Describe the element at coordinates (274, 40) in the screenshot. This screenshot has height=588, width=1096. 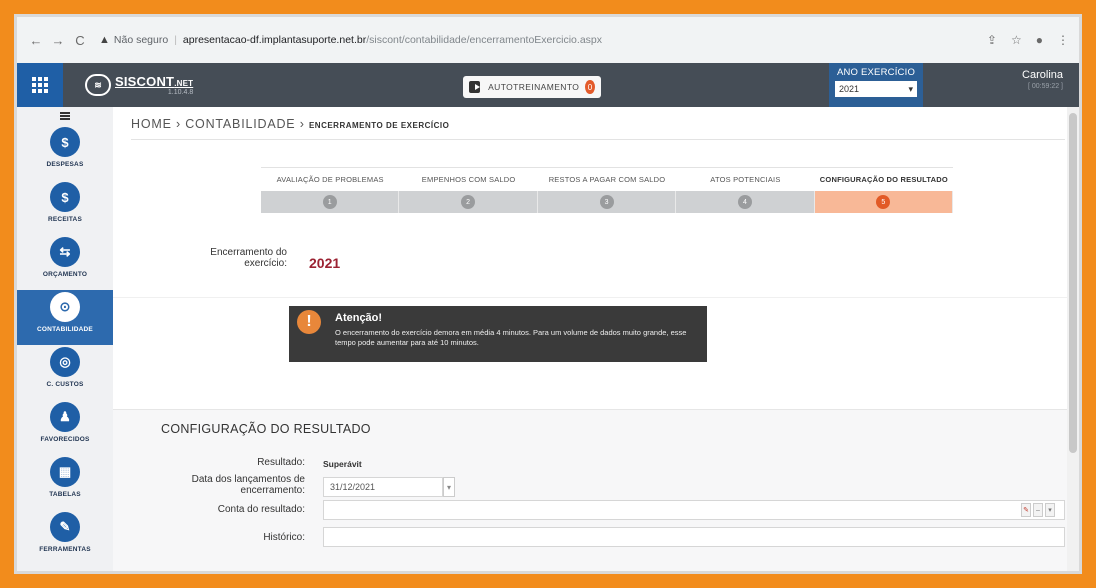
I see `address-host: apresentacao-df.implantasuporte.net.br` at that location.